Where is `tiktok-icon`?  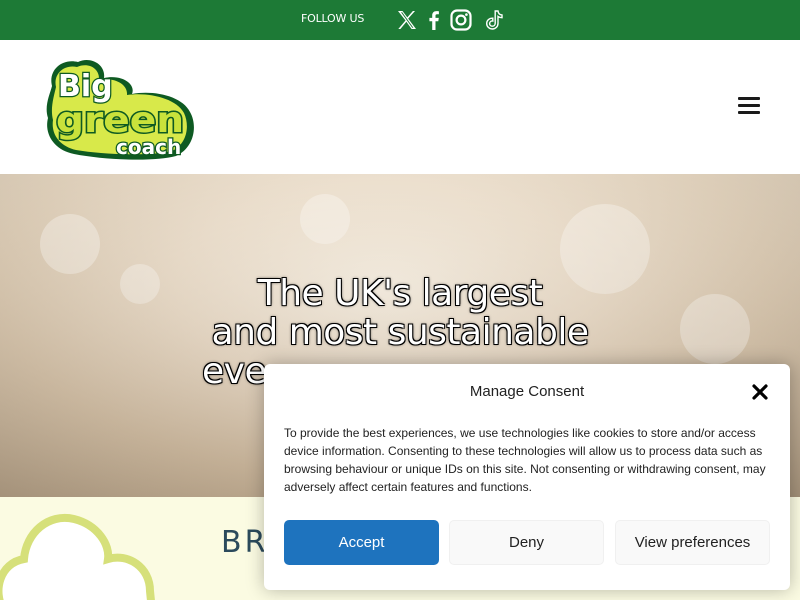 tiktok-icon is located at coordinates (494, 20).